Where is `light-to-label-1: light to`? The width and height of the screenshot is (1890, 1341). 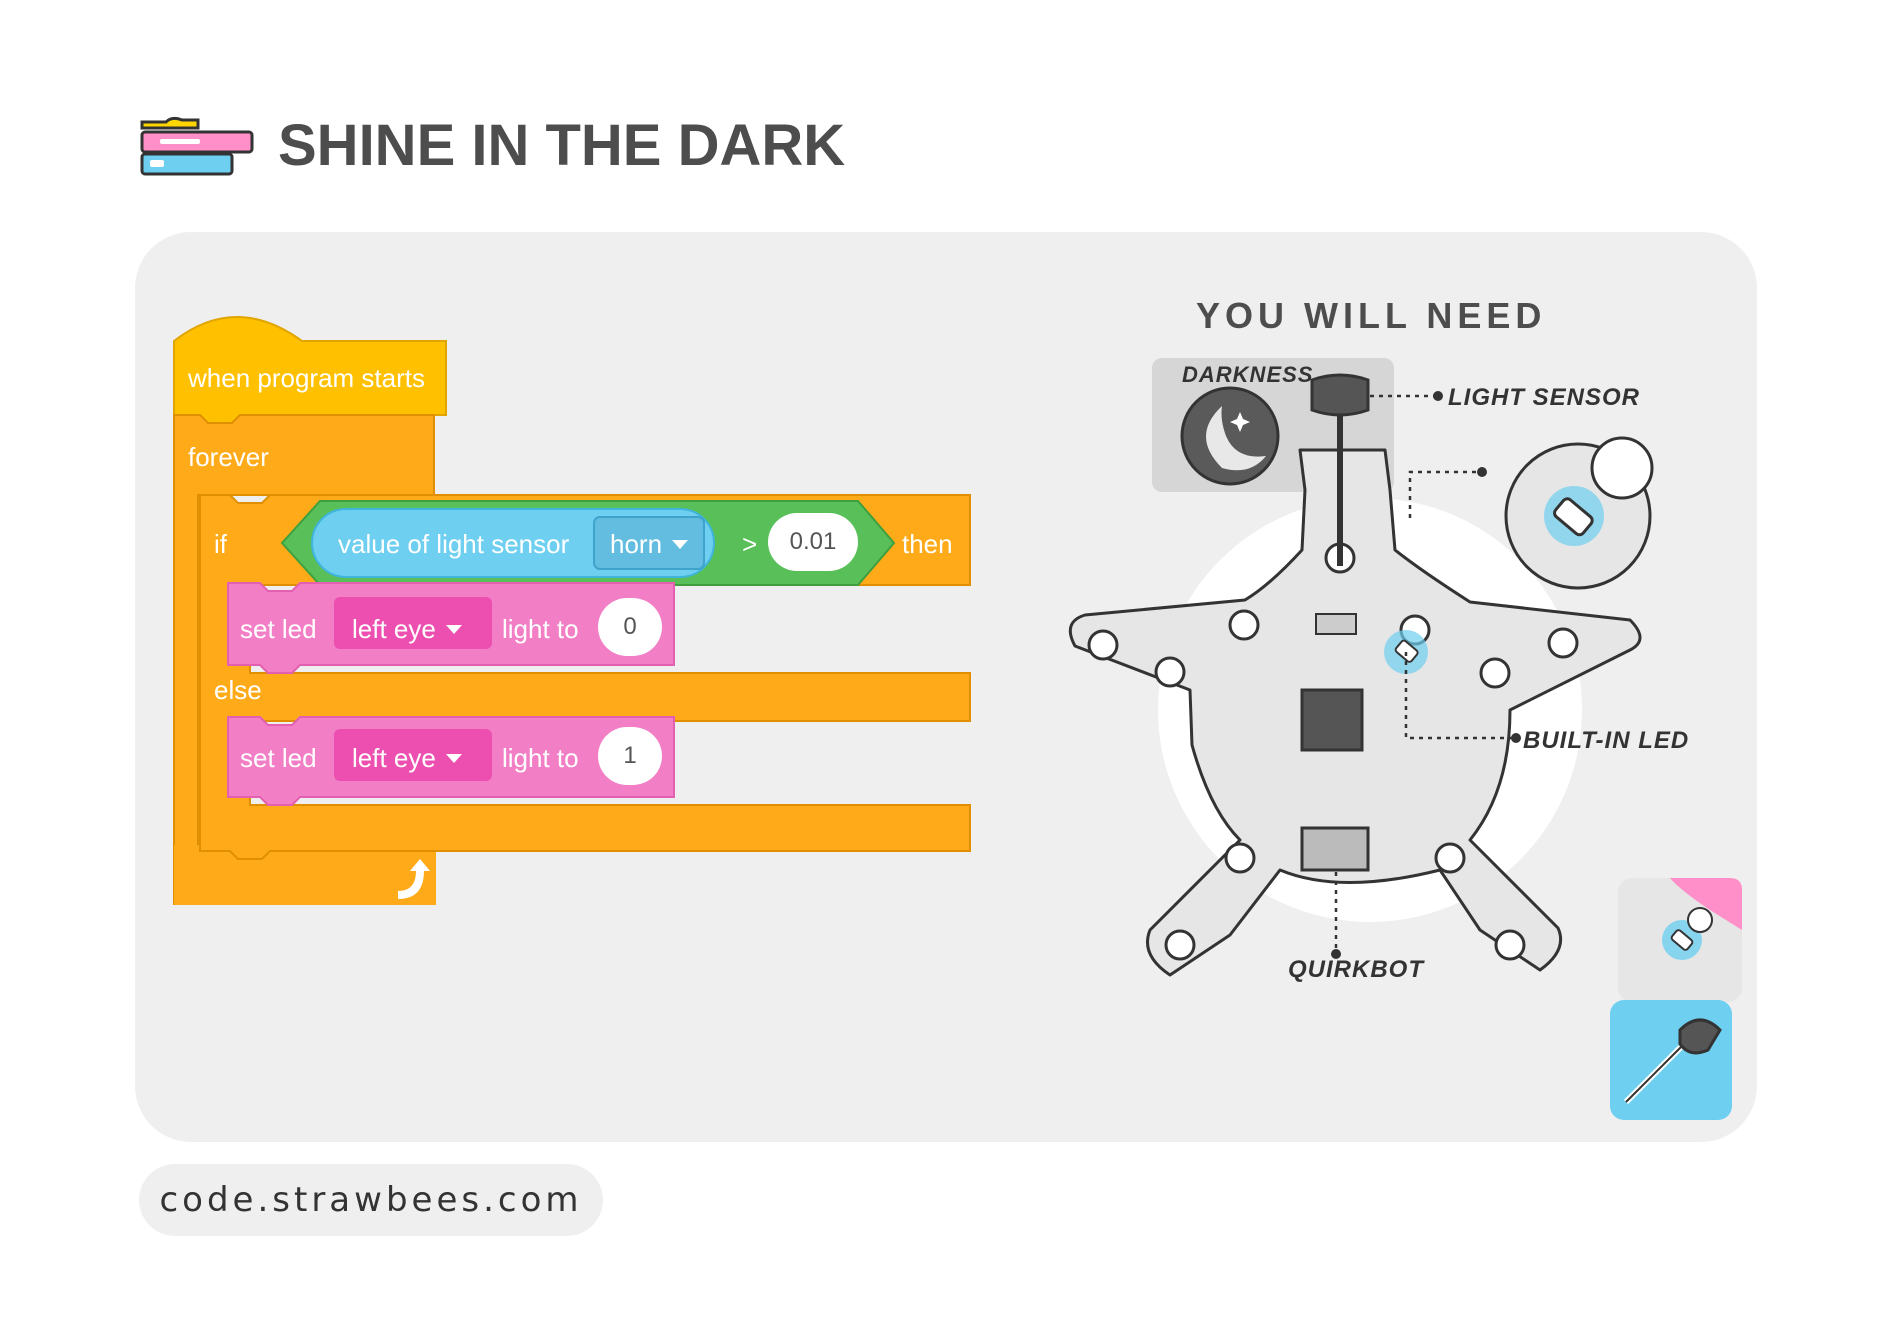 light-to-label-1: light to is located at coordinates (540, 629).